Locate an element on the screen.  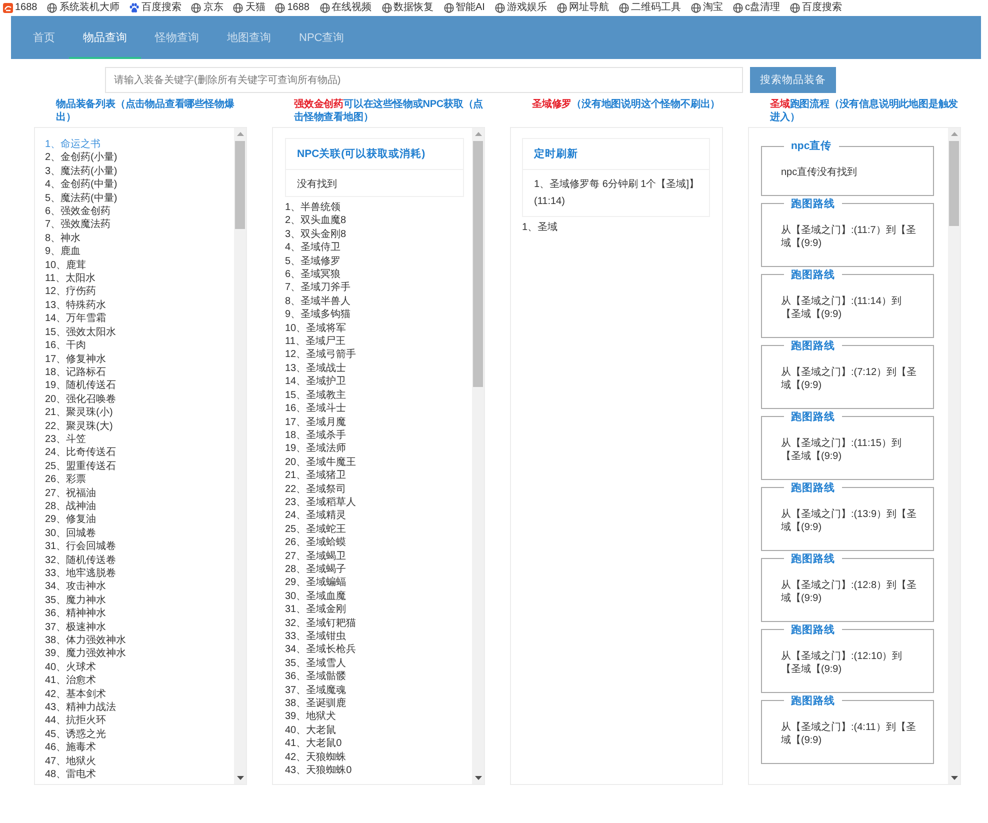
item-link: 45、诱惑之光 is located at coordinates (139, 735).